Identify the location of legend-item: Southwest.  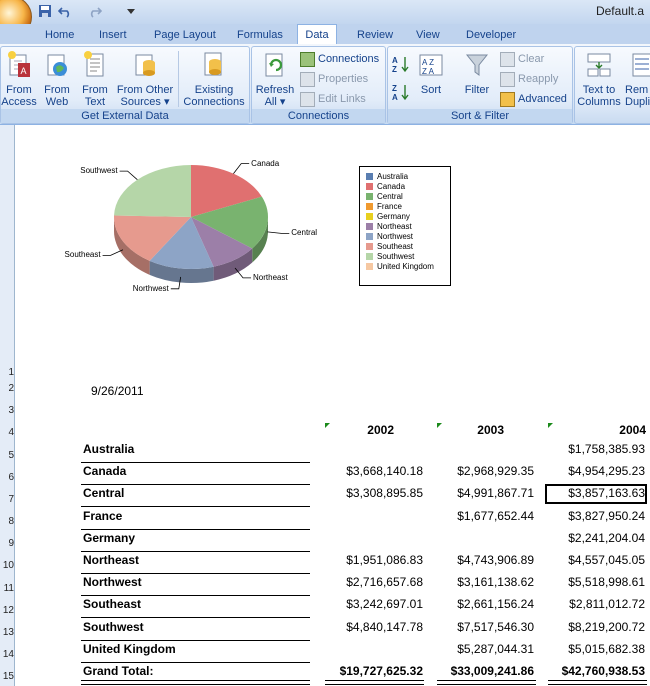
(390, 257).